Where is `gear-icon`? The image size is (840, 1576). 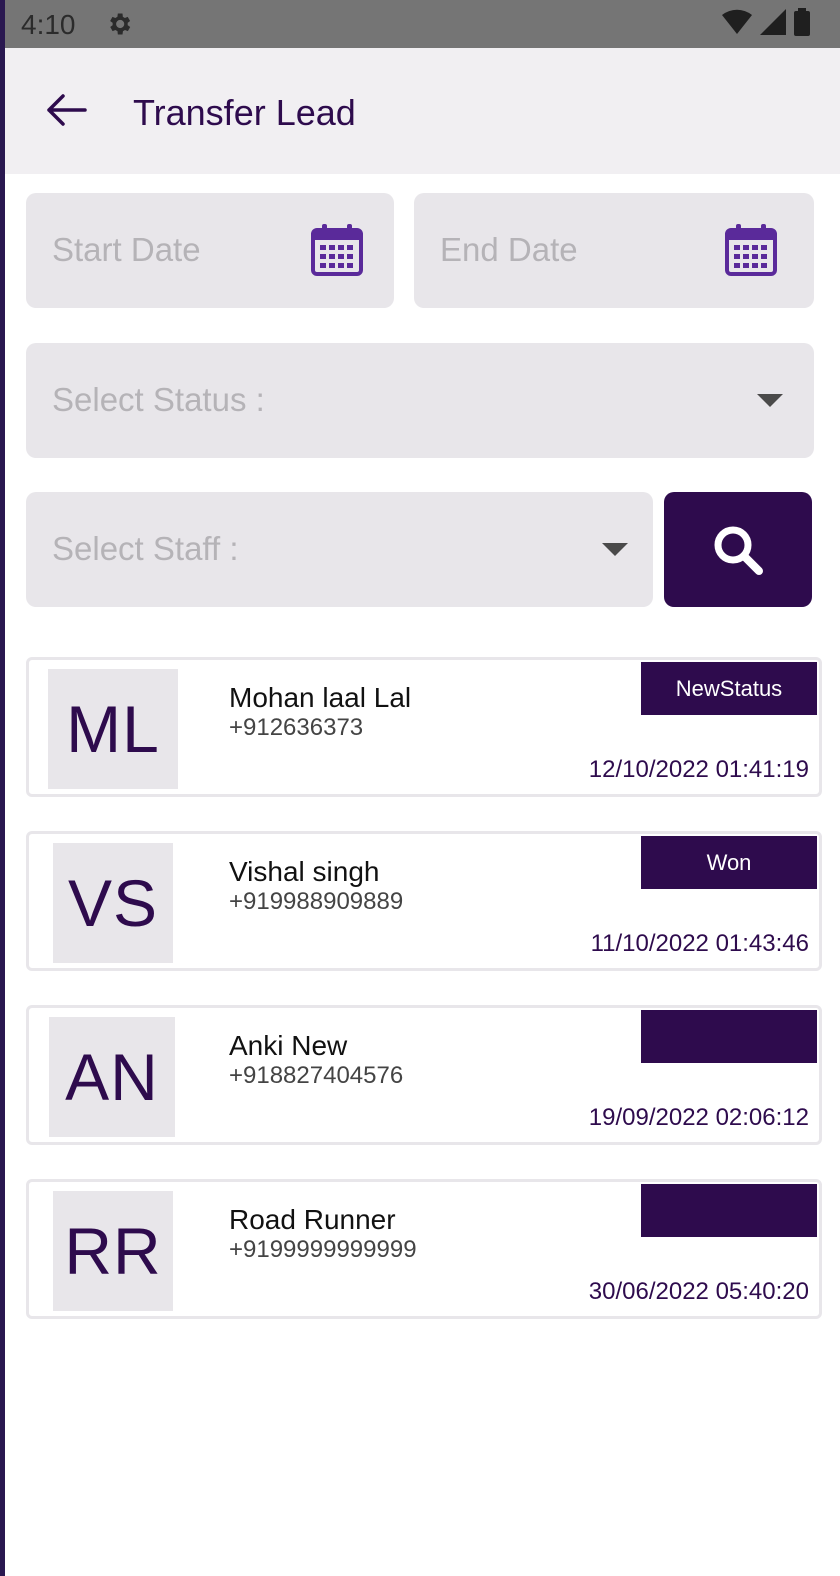
gear-icon is located at coordinates (119, 24).